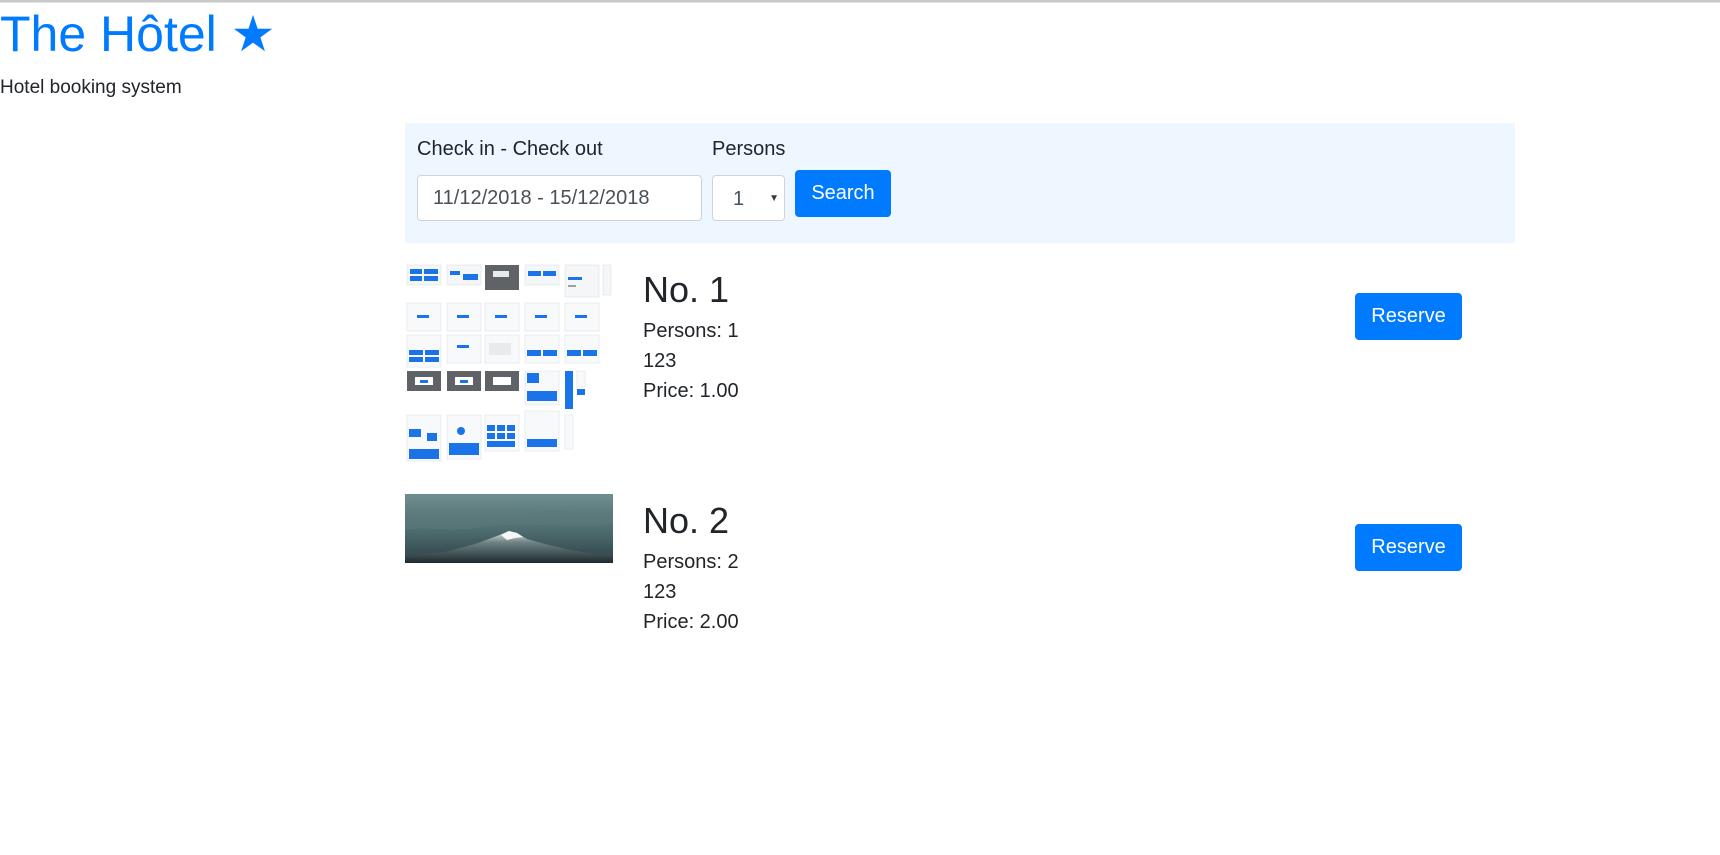  What do you see at coordinates (691, 391) in the screenshot?
I see `room-price: Price: 1.00` at bounding box center [691, 391].